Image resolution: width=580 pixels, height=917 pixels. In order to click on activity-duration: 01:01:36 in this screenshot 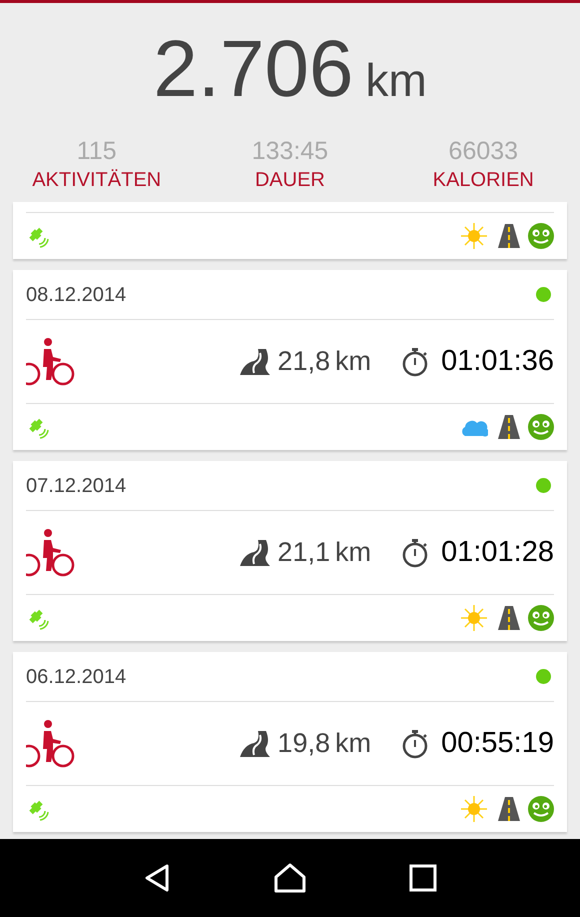, I will do `click(497, 361)`.